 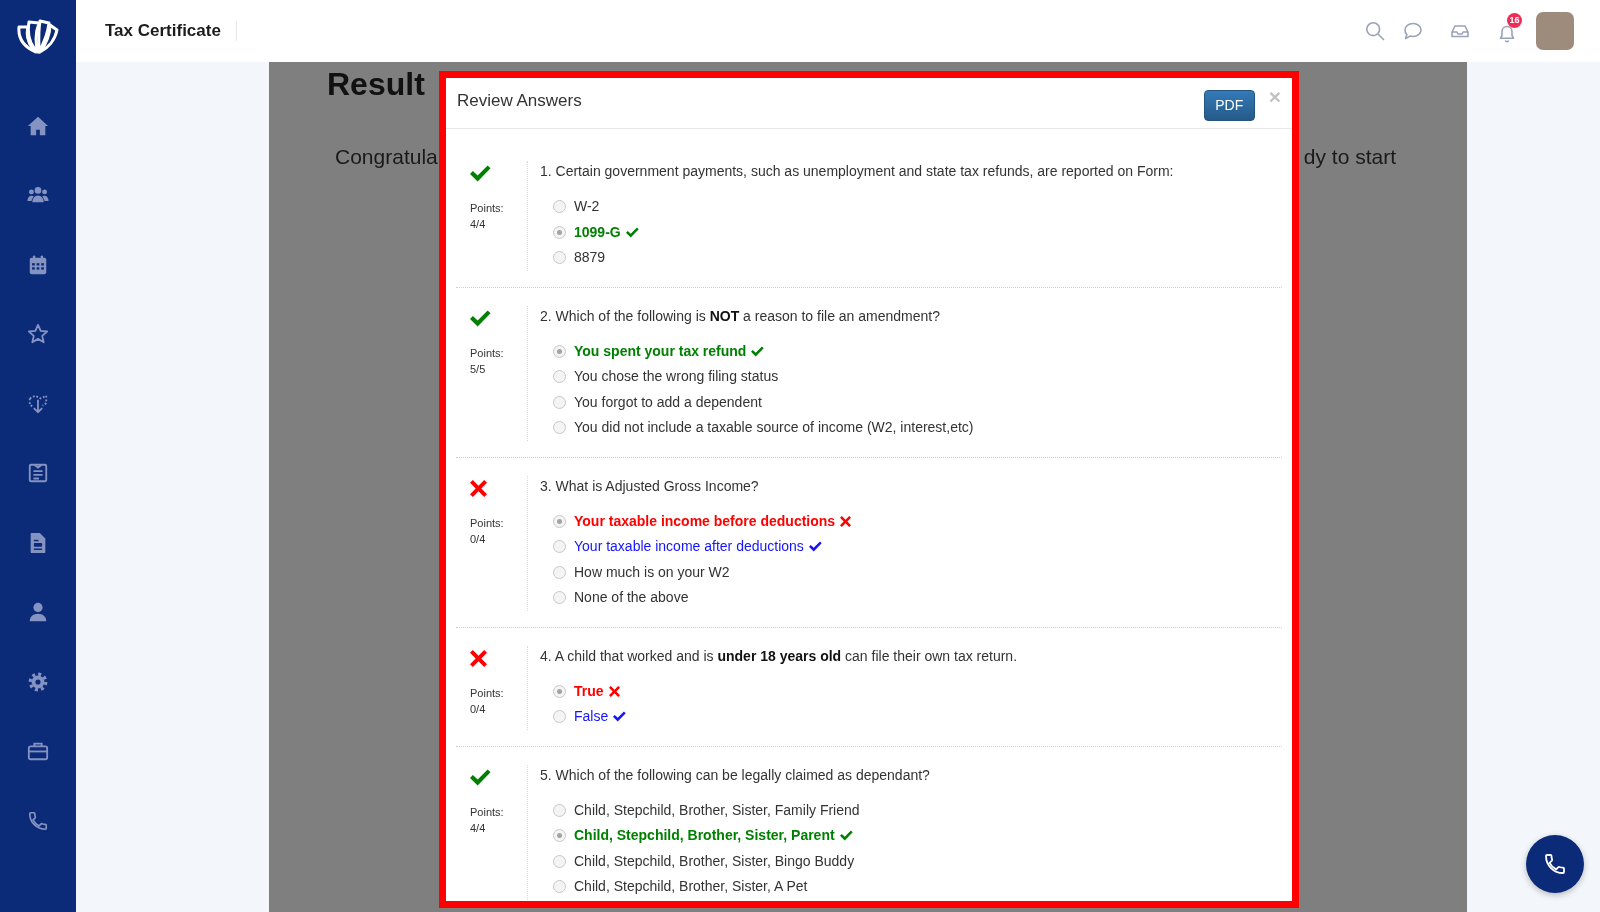 What do you see at coordinates (38, 681) in the screenshot?
I see `gear-icon` at bounding box center [38, 681].